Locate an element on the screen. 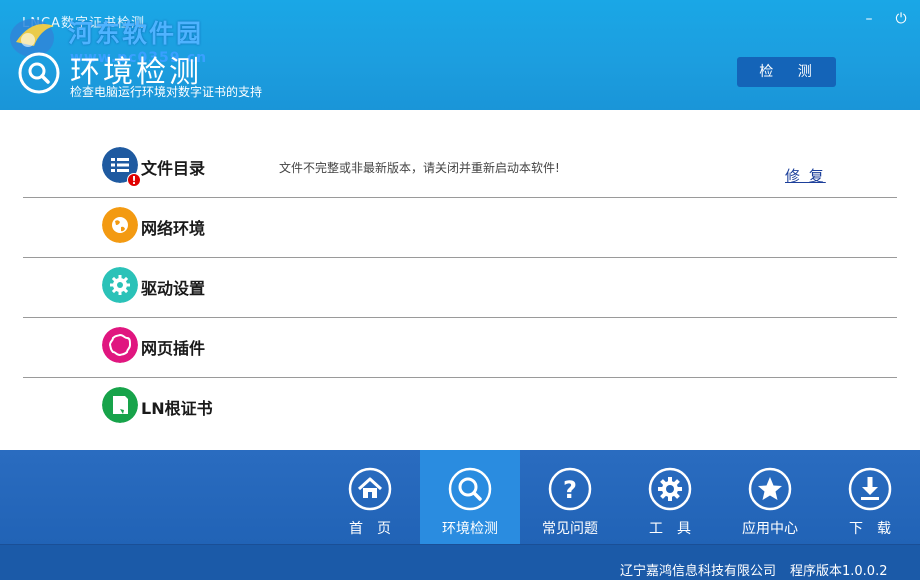 The width and height of the screenshot is (920, 580). check-row-network: 网络环境 is located at coordinates (460, 228).